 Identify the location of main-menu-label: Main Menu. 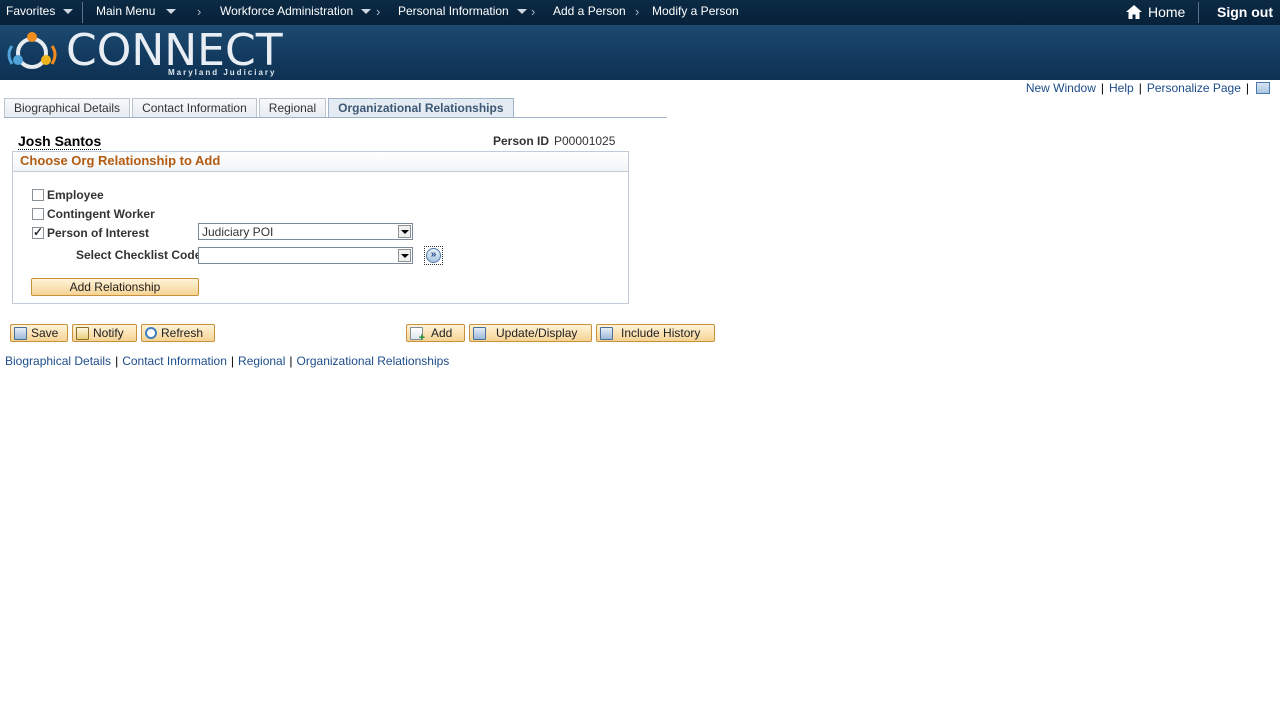
(126, 11).